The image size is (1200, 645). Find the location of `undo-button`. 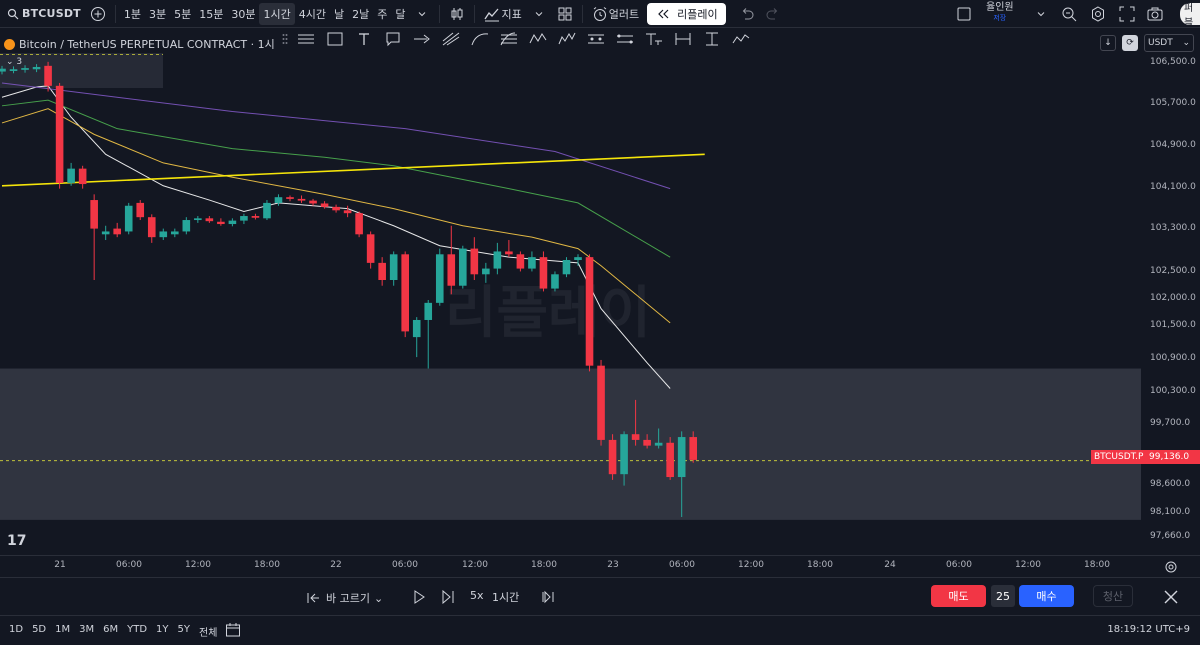

undo-button is located at coordinates (747, 14).